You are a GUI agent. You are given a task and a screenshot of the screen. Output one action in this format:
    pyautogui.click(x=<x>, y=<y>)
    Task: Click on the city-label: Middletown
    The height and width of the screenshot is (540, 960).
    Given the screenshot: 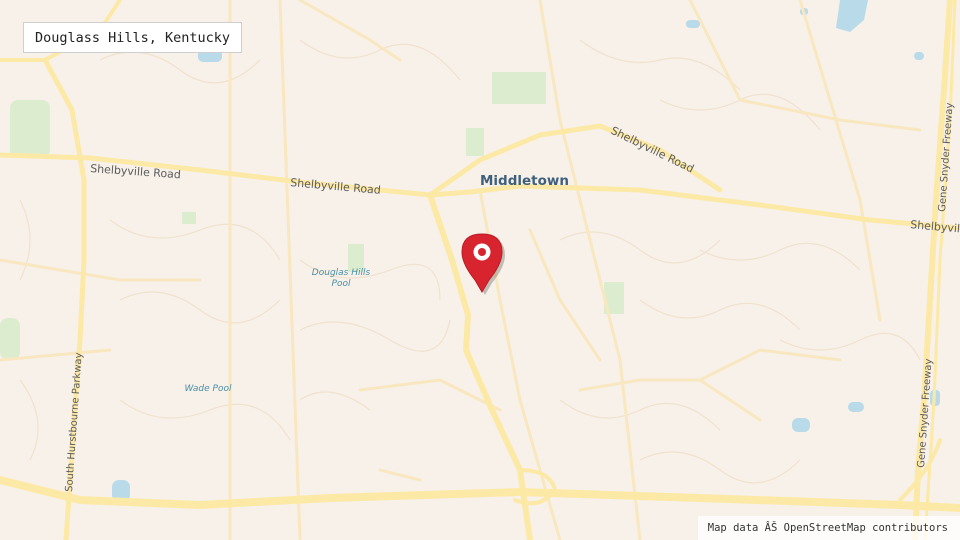 What is the action you would take?
    pyautogui.click(x=524, y=181)
    